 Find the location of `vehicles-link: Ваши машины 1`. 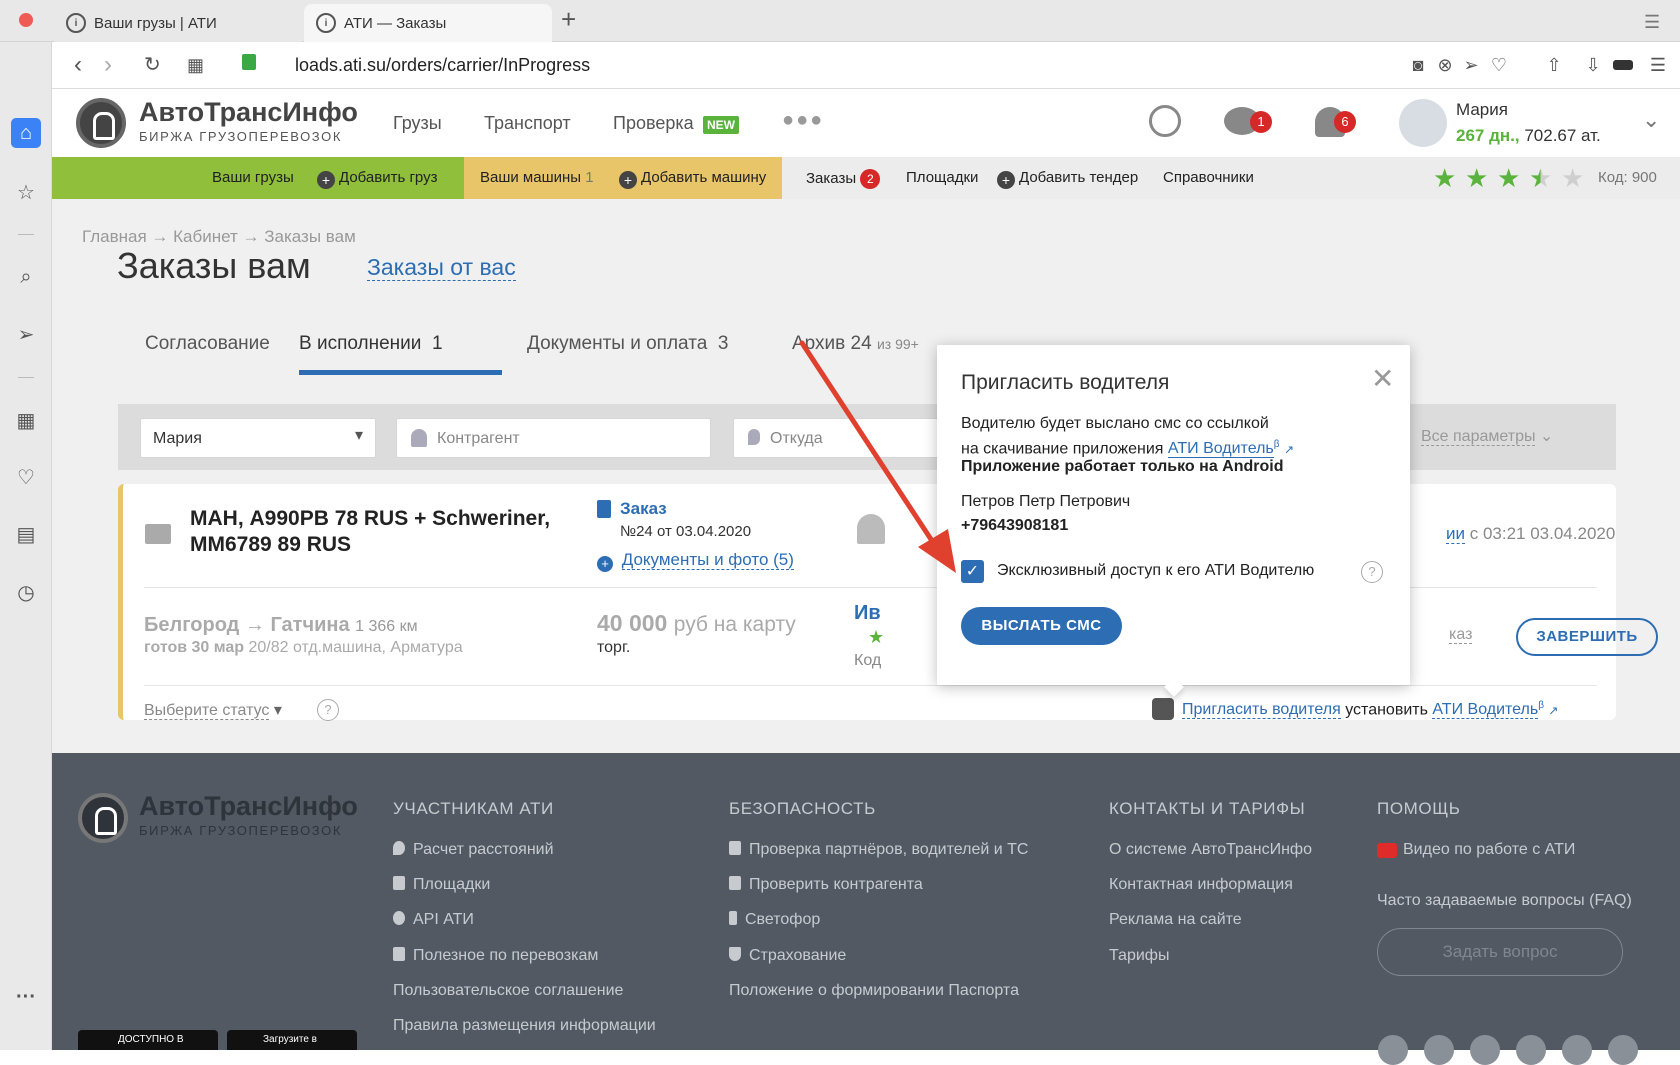

vehicles-link: Ваши машины 1 is located at coordinates (537, 177).